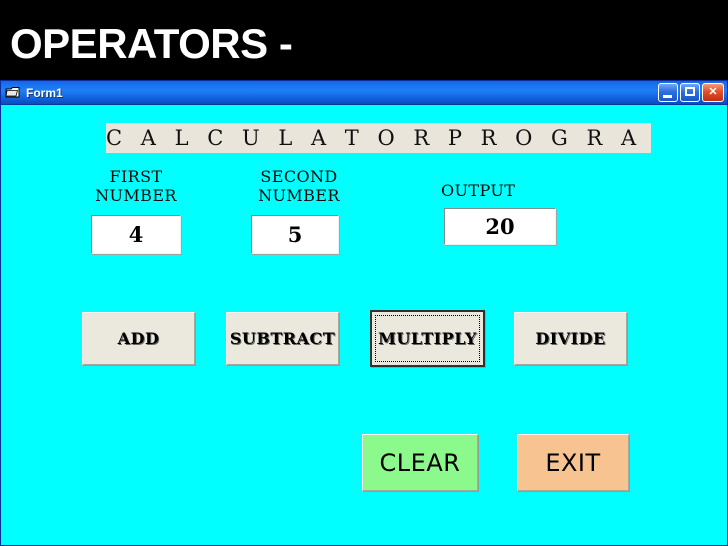  I want to click on window-titlebar: Form1 ✕, so click(364, 93).